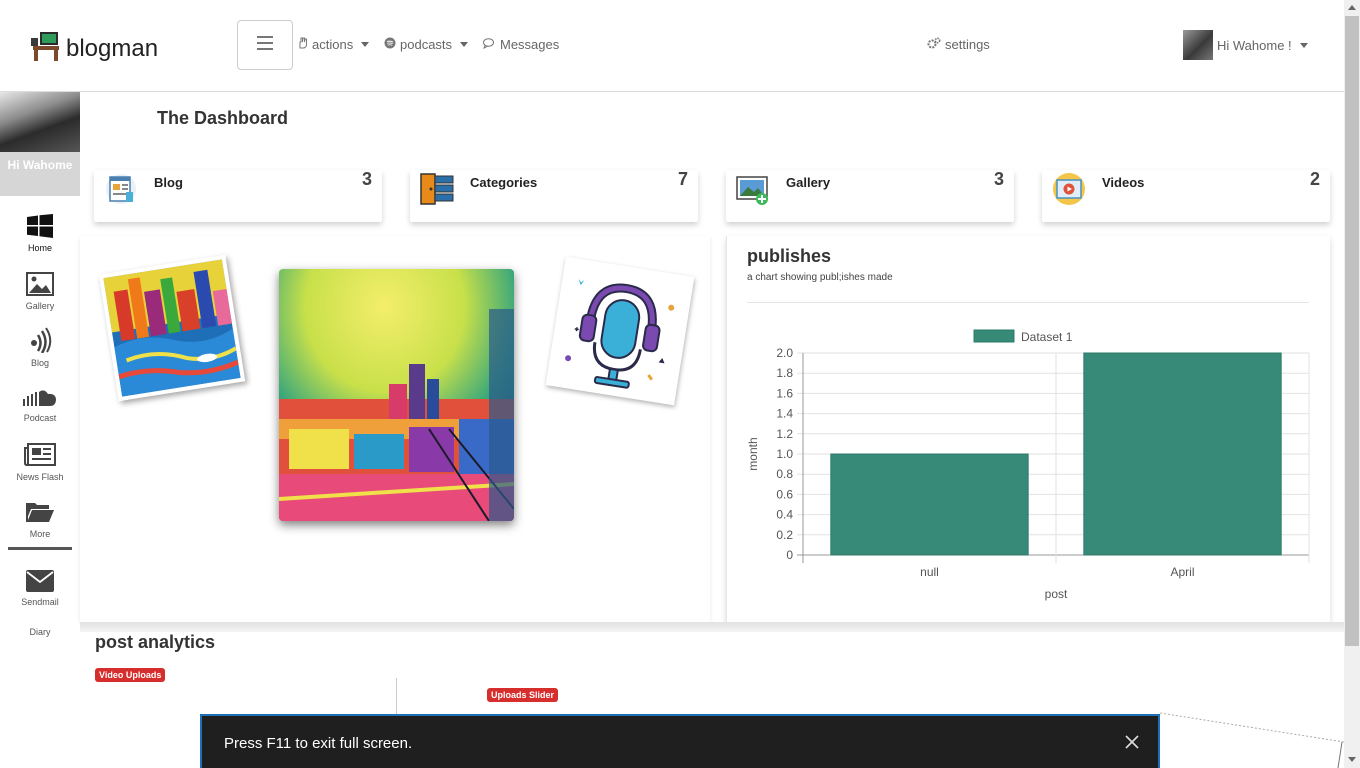 This screenshot has width=1360, height=768. I want to click on sidebar-item-label: Blog, so click(39, 363).